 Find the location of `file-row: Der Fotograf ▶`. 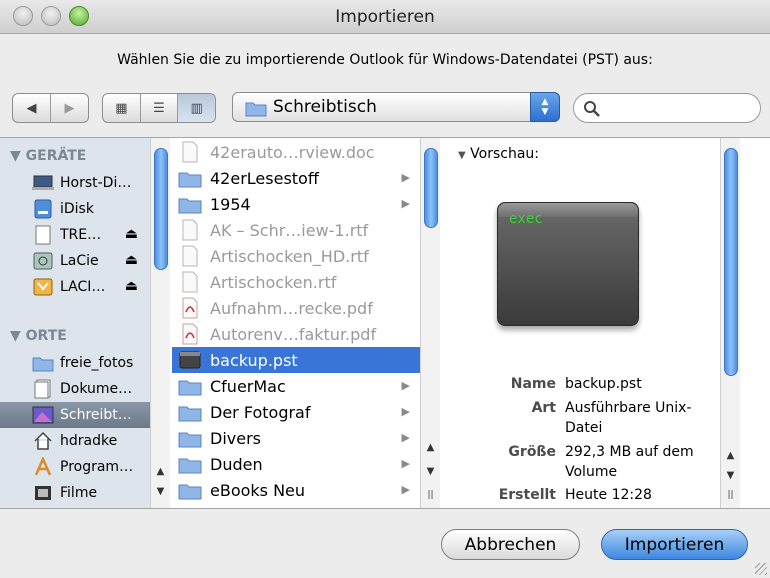

file-row: Der Fotograf ▶ is located at coordinates (296, 412).